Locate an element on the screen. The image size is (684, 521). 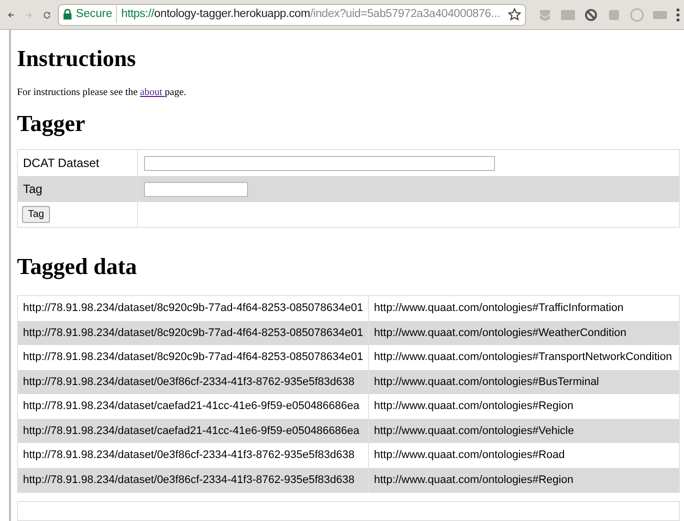
extension-icon is located at coordinates (591, 15).